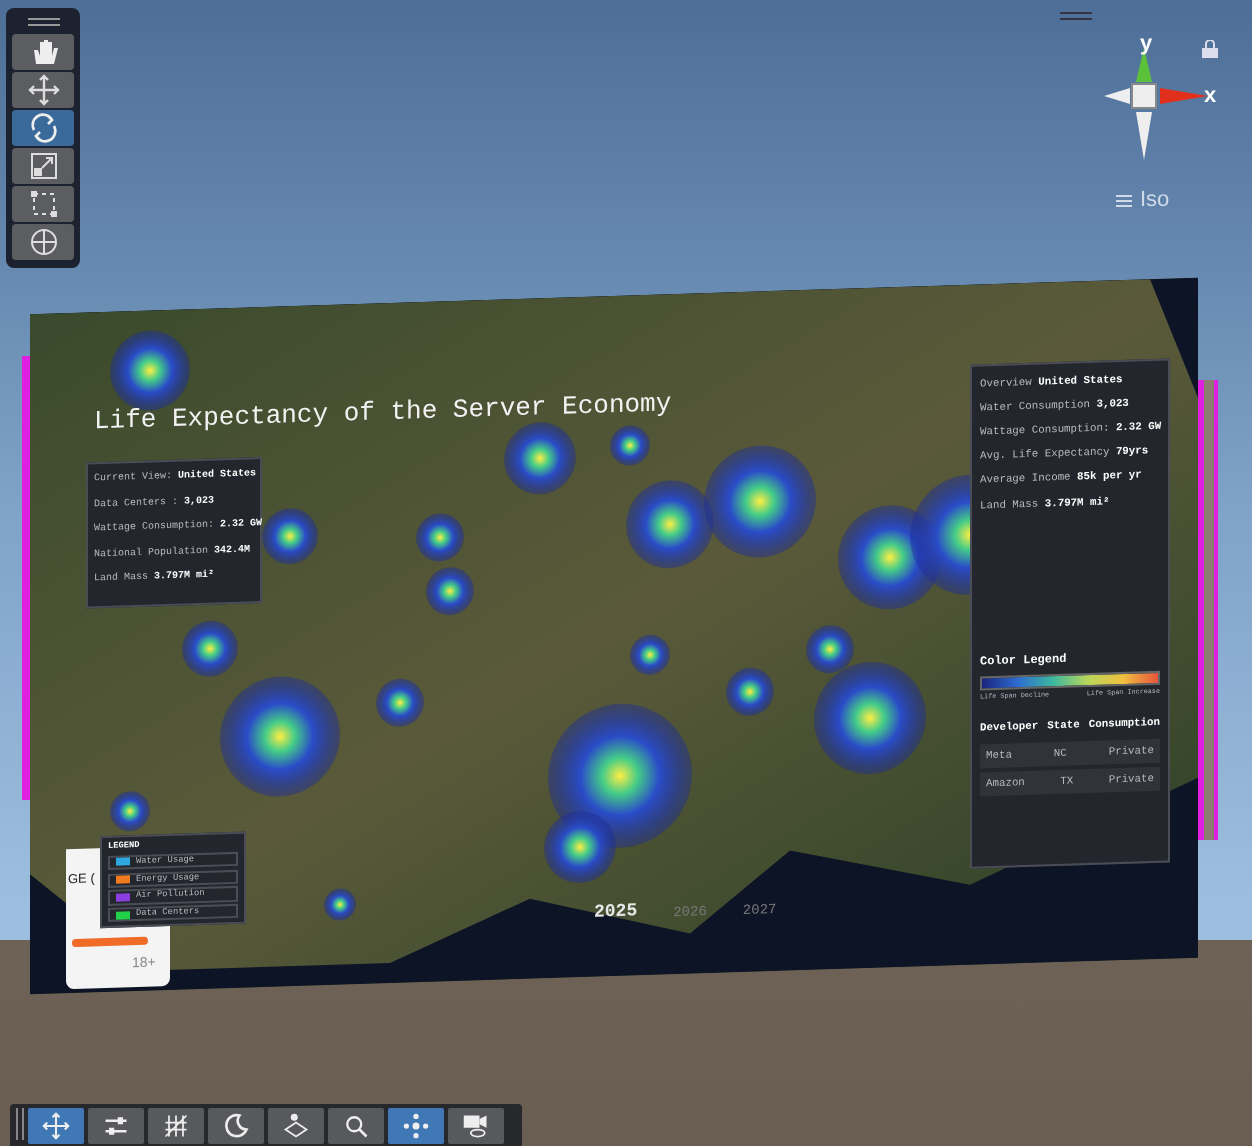 The height and width of the screenshot is (1146, 1252). I want to click on view-mode-button: Iso, so click(1143, 200).